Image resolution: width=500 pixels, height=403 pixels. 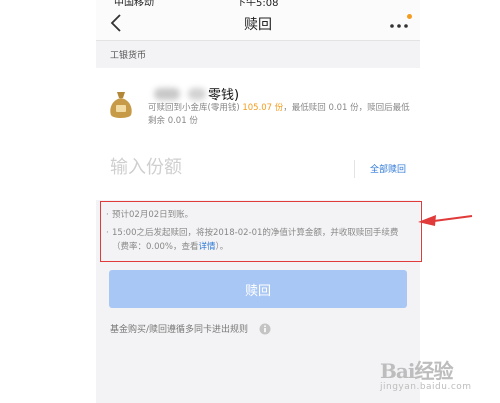 What do you see at coordinates (258, 289) in the screenshot?
I see `redeem-button: 赎回` at bounding box center [258, 289].